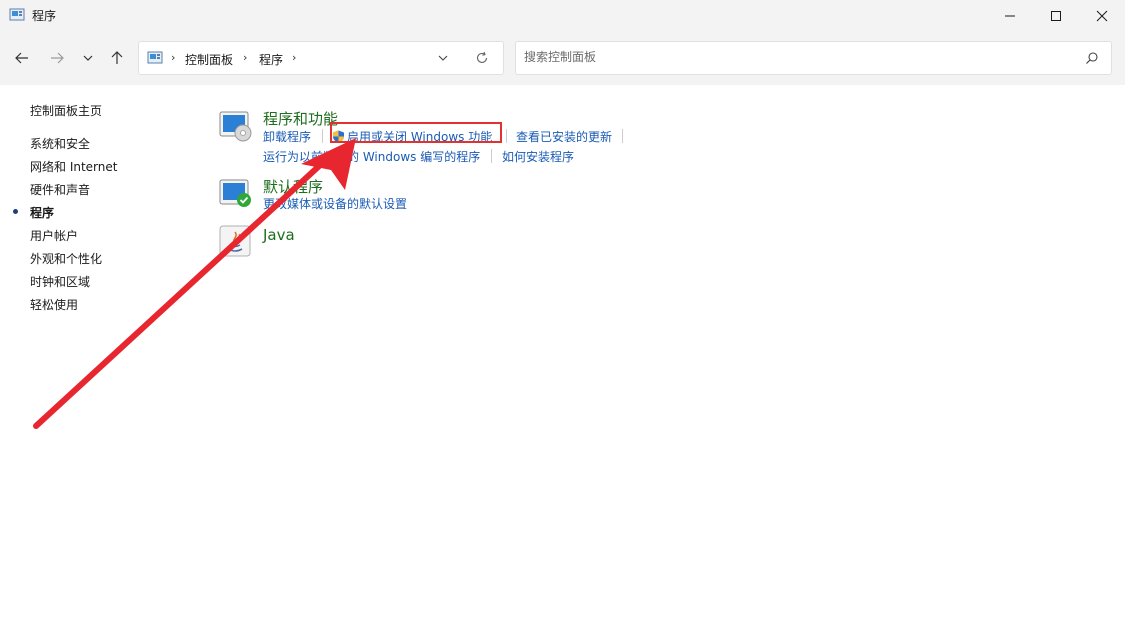 The width and height of the screenshot is (1125, 634). Describe the element at coordinates (564, 136) in the screenshot. I see `view-installed-updates-link: 查看已安装的更新` at that location.